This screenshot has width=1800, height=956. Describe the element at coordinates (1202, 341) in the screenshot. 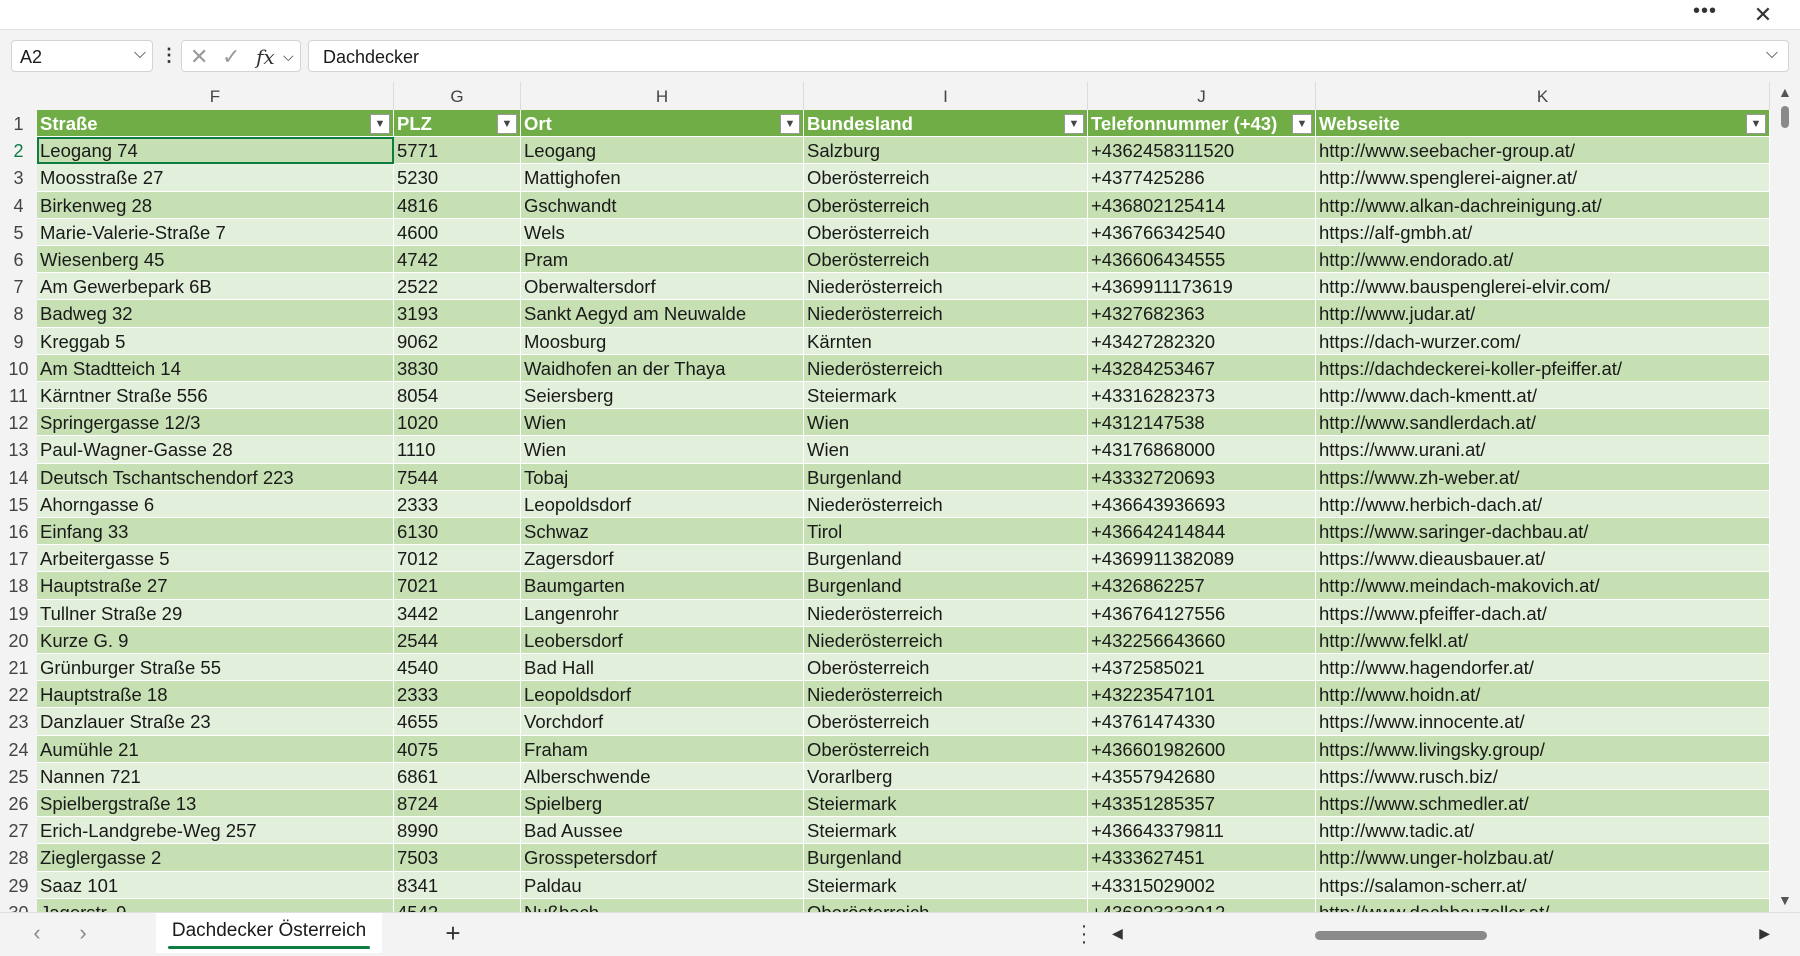

I see `table-cell: +43427282320` at that location.